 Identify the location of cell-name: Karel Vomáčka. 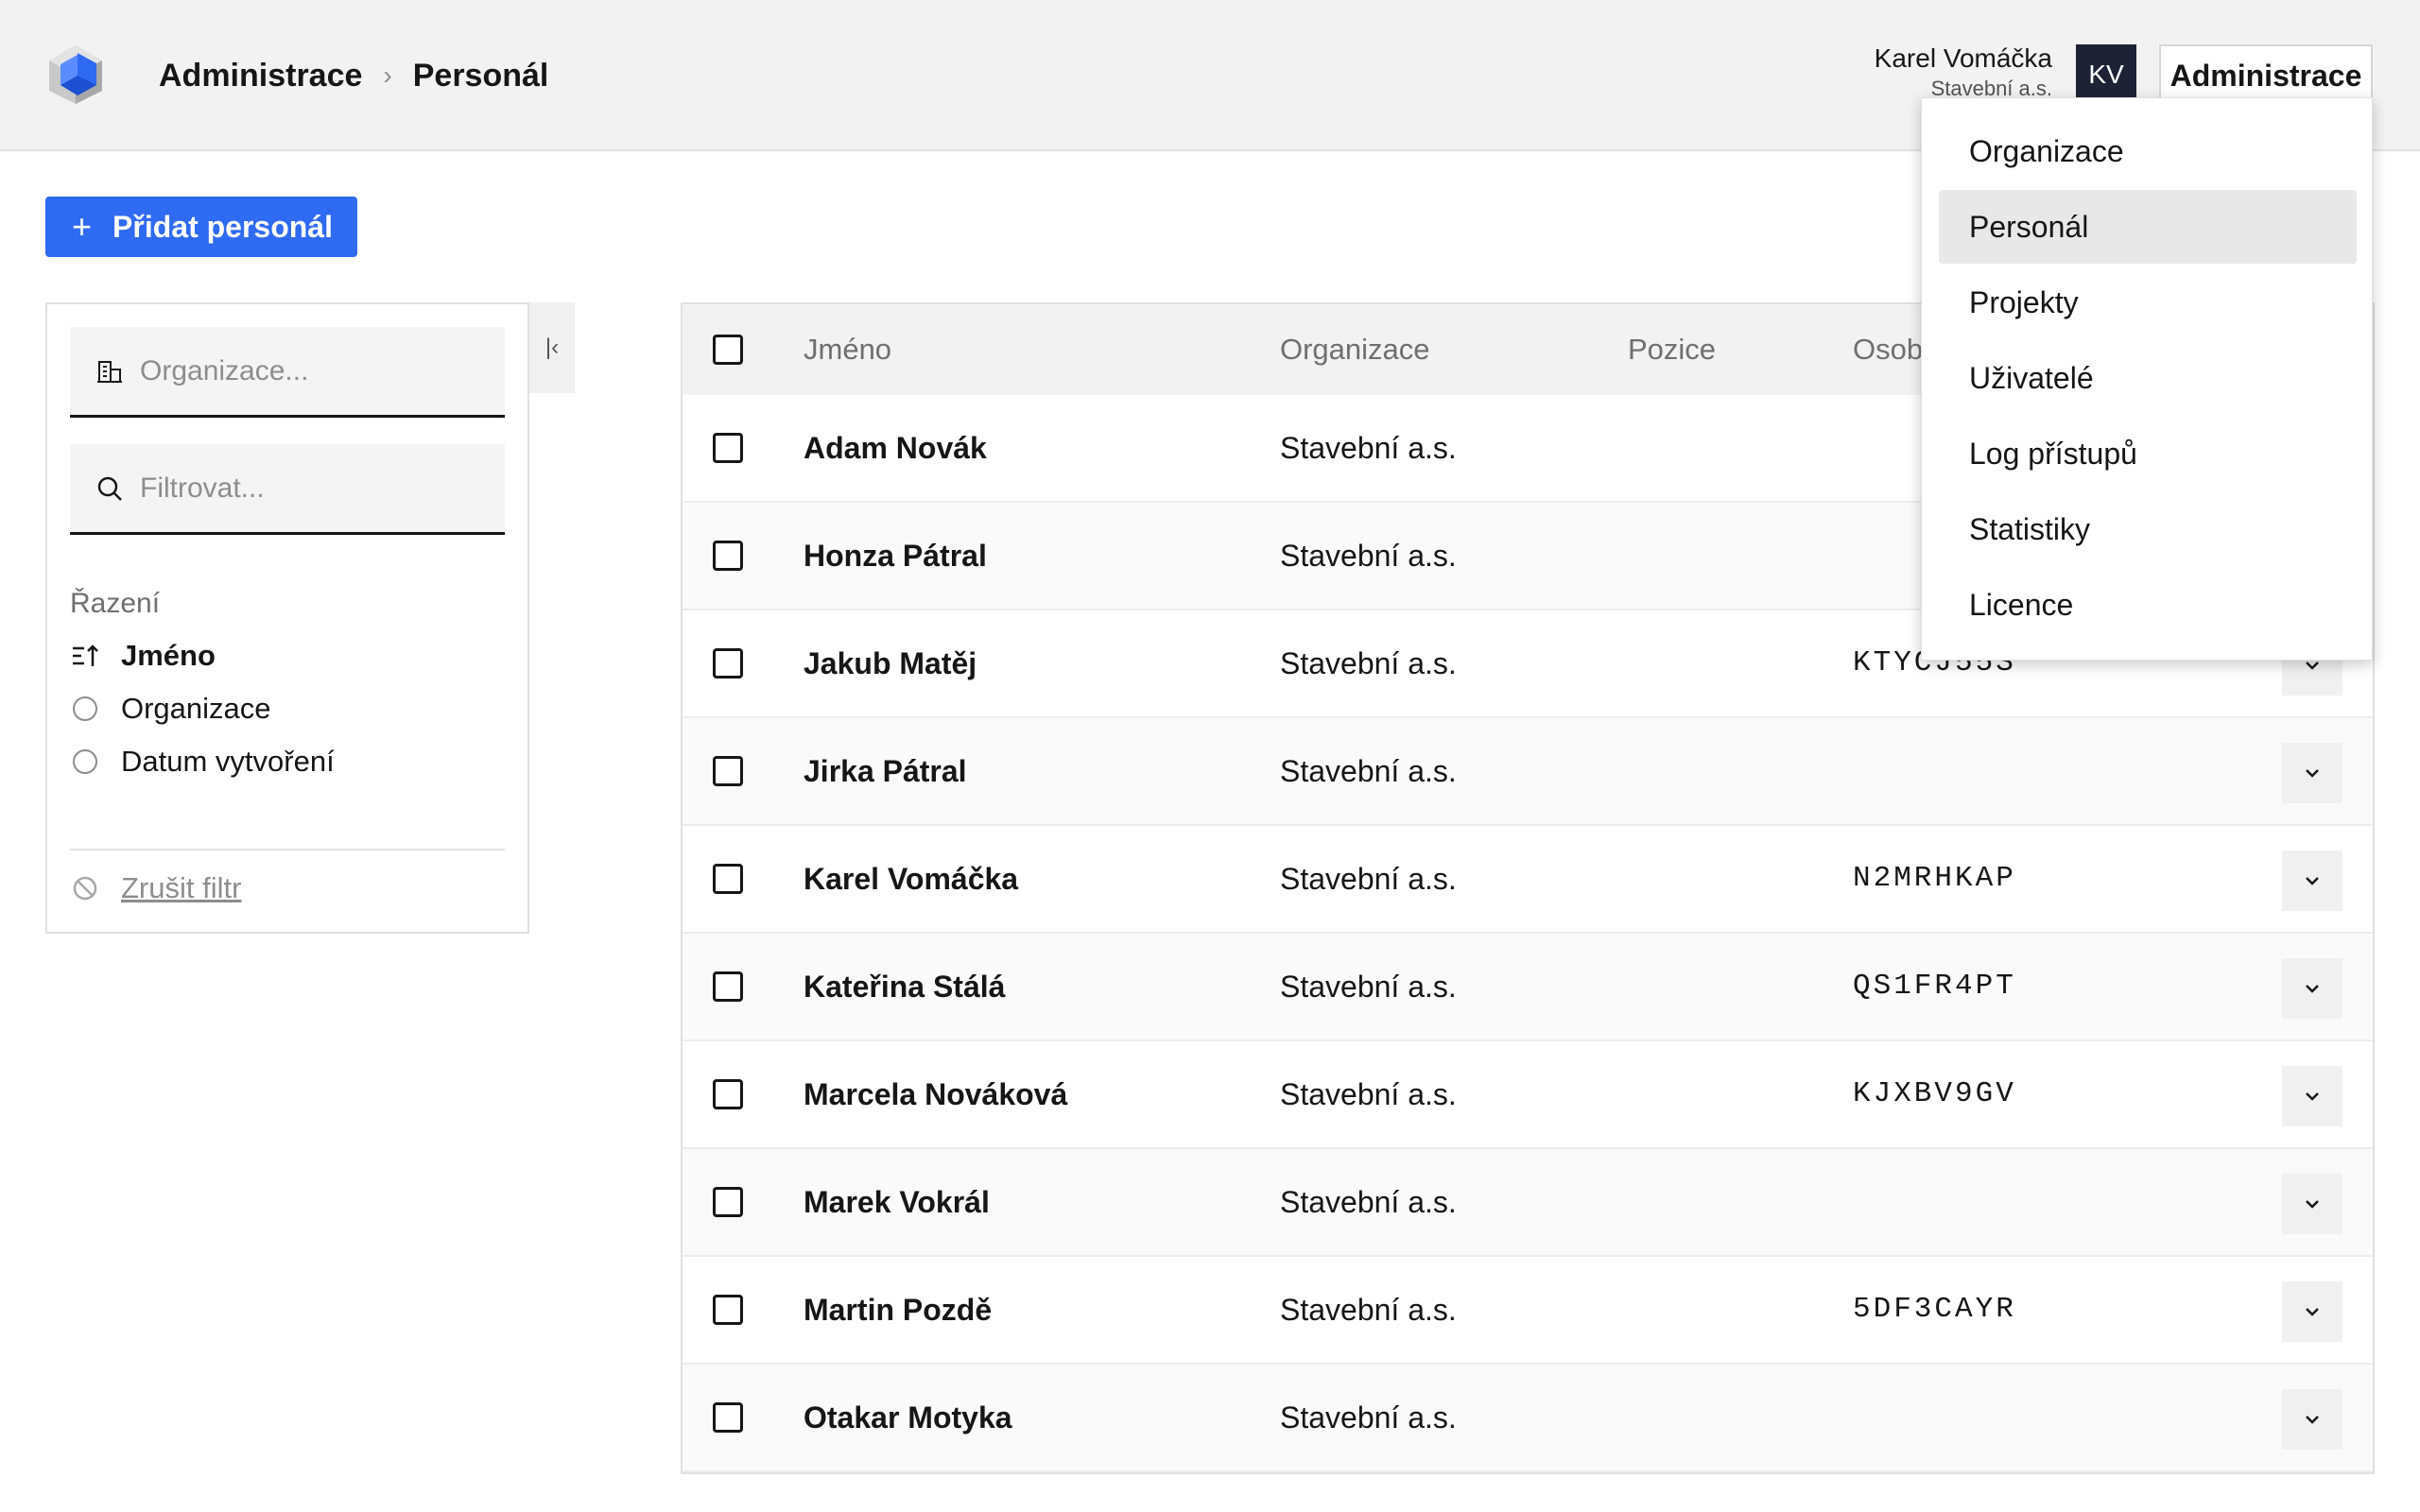
(911, 879).